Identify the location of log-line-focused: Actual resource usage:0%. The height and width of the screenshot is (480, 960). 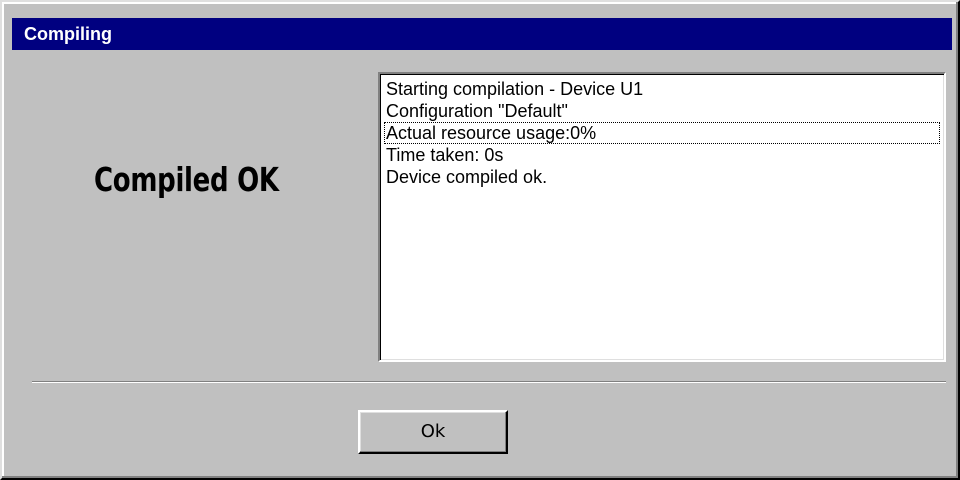
(662, 133).